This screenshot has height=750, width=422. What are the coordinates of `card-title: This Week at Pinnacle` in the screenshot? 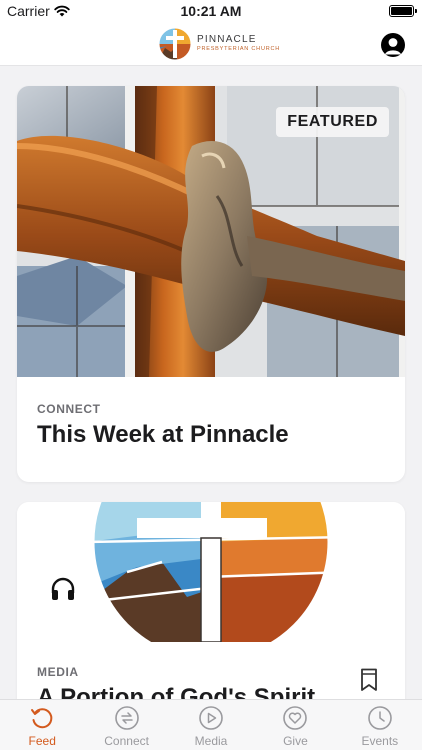 It's located at (163, 434).